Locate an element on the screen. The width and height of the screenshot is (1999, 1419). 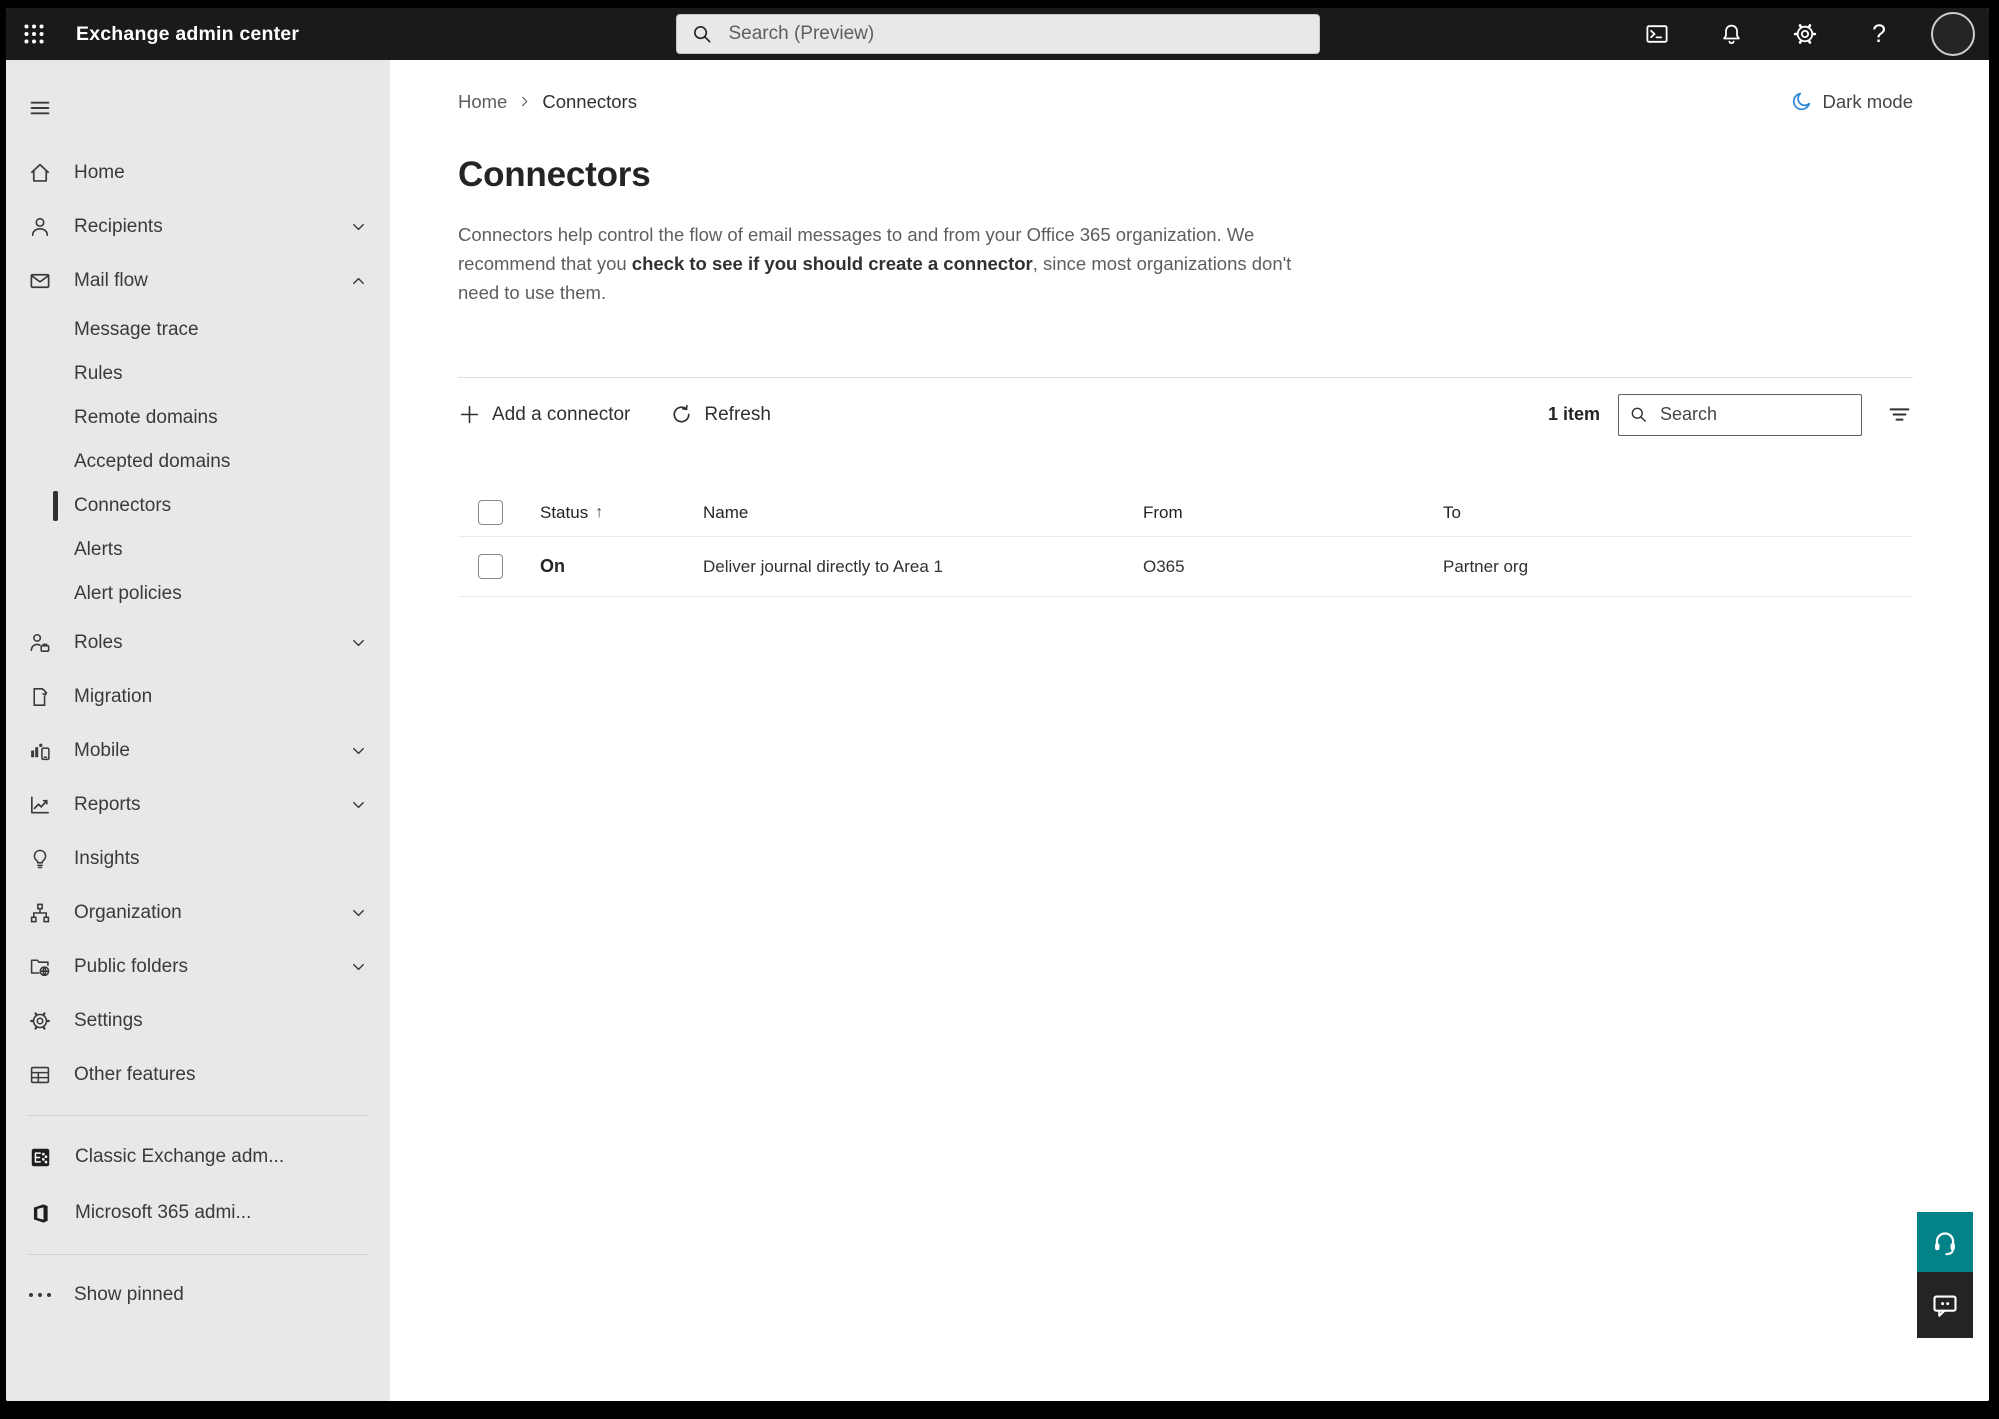
account-avatar is located at coordinates (1953, 34).